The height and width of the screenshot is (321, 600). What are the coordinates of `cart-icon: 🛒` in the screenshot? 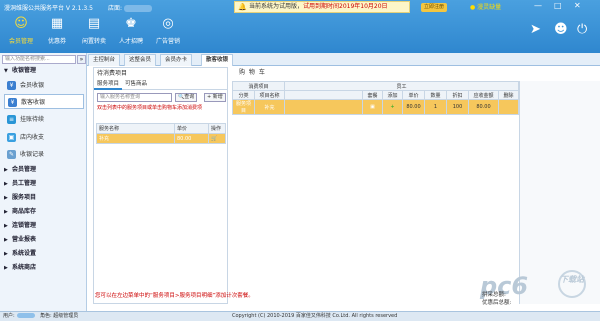 It's located at (217, 138).